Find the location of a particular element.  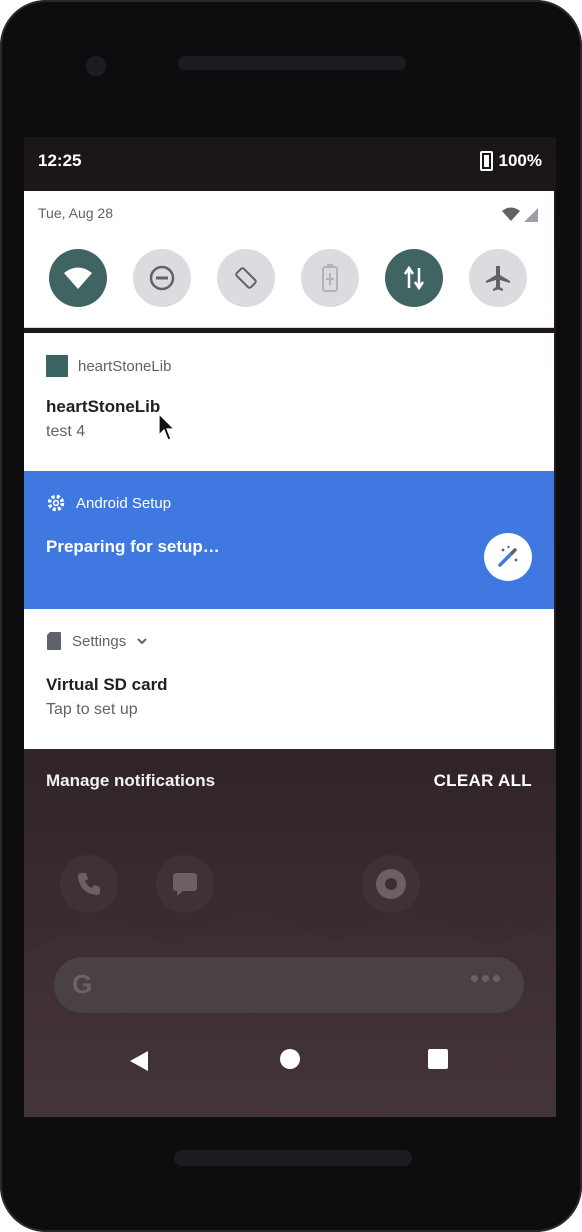

notification-header: Android Setup is located at coordinates (108, 503).